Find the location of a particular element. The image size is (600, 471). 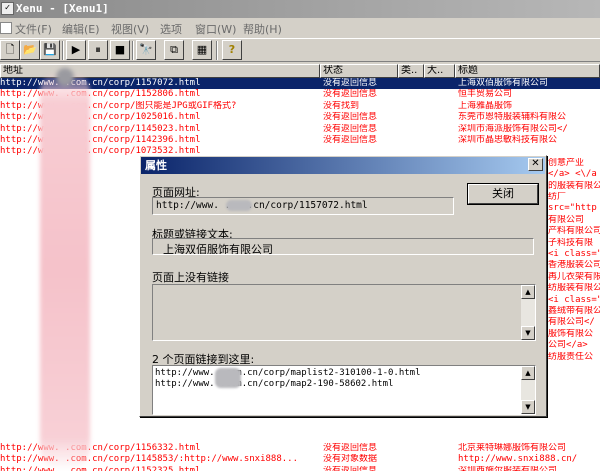

menu-window: 窗口(W) is located at coordinates (215, 29).